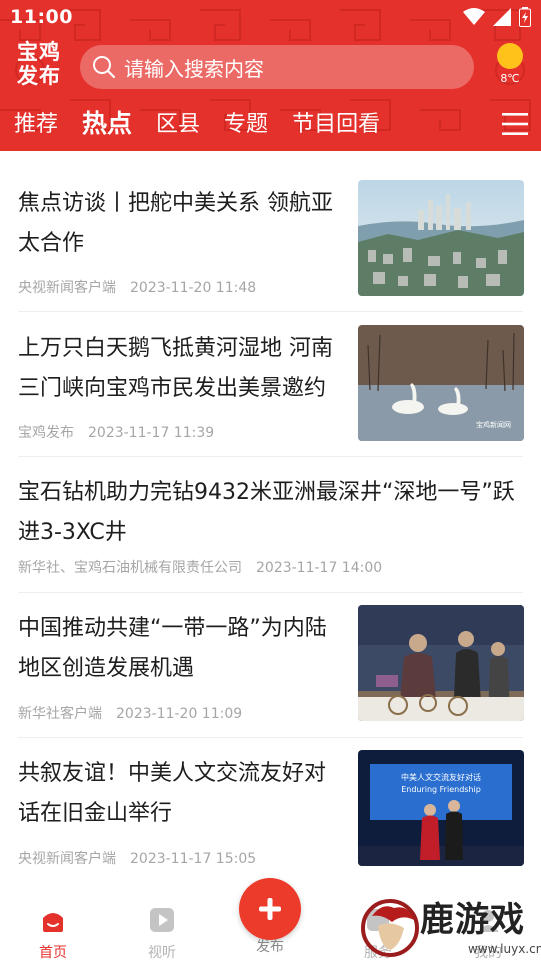 The height and width of the screenshot is (963, 541). What do you see at coordinates (474, 16) in the screenshot?
I see `wifi-icon` at bounding box center [474, 16].